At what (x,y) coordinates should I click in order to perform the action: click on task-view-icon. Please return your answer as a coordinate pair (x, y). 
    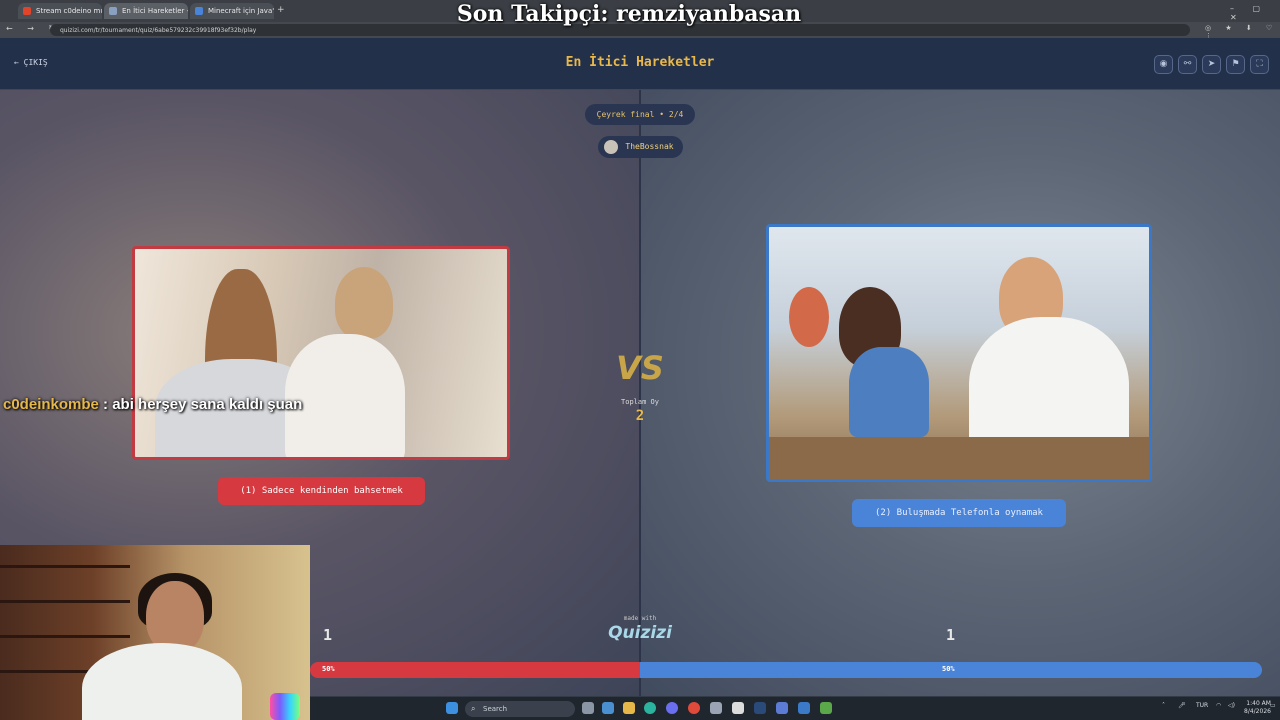
    Looking at the image, I should click on (588, 708).